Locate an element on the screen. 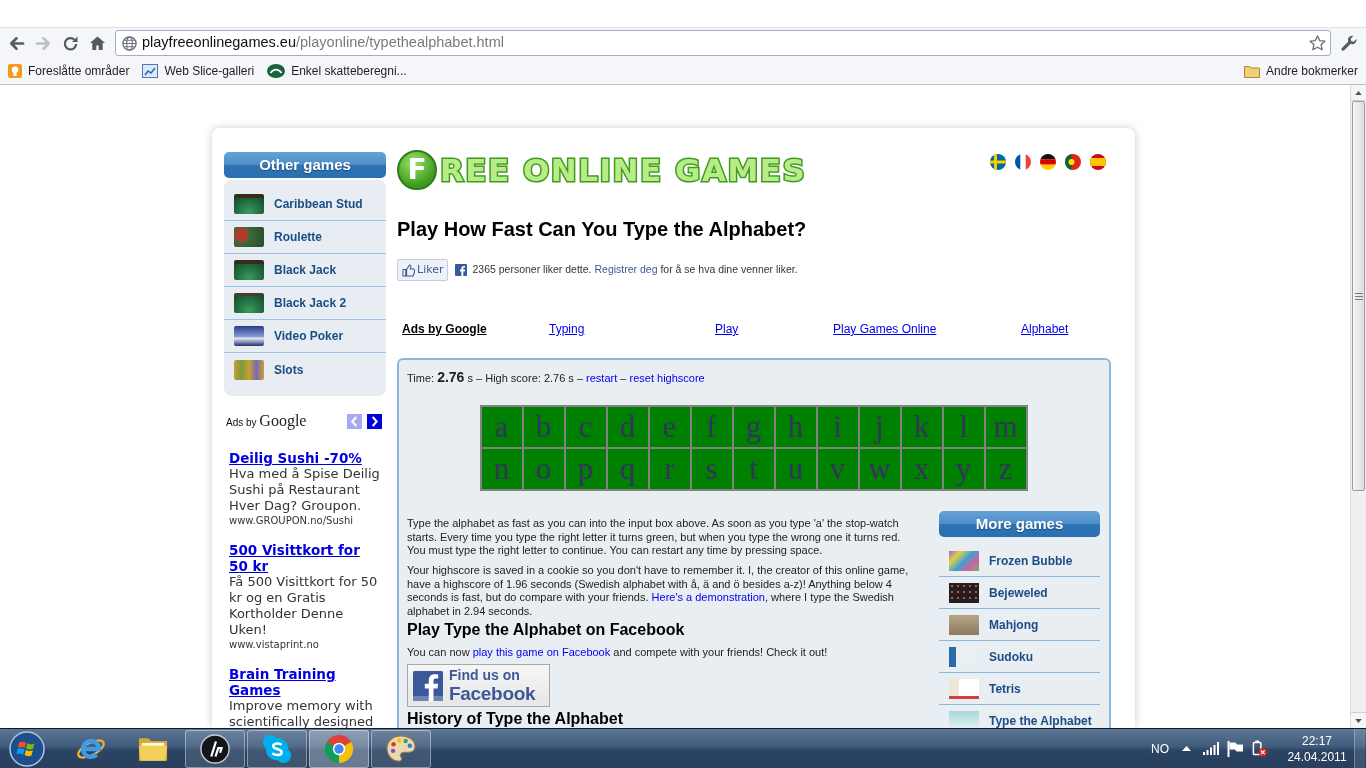  ads-by-google-label: Ads by Google is located at coordinates (266, 421).